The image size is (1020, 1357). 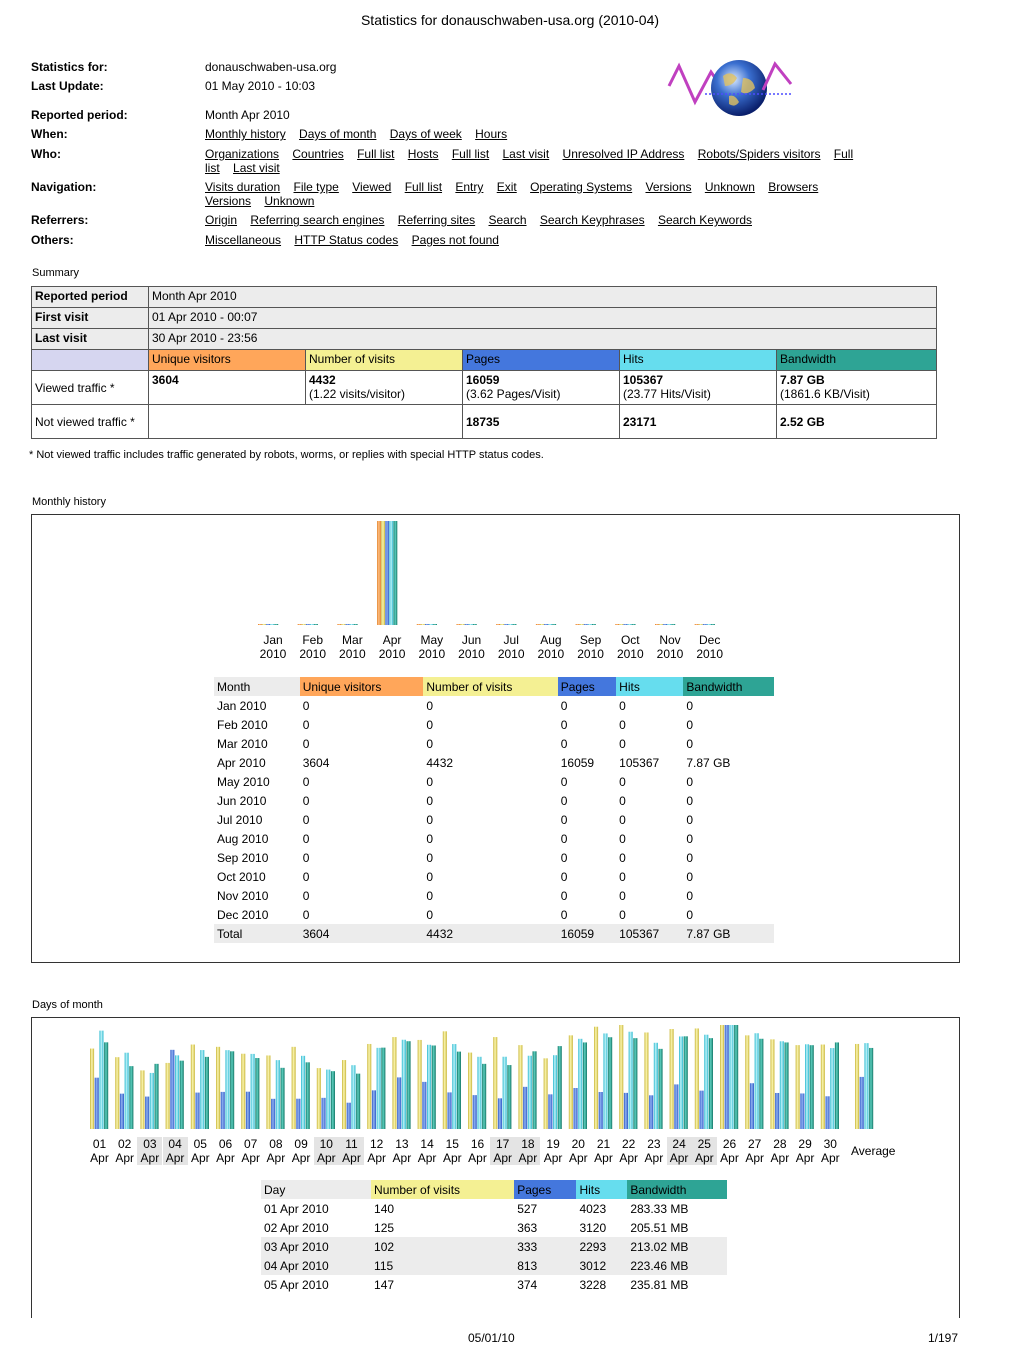 I want to click on viewed-pages-sub: (3.62 Pages/Visit), so click(x=513, y=394).